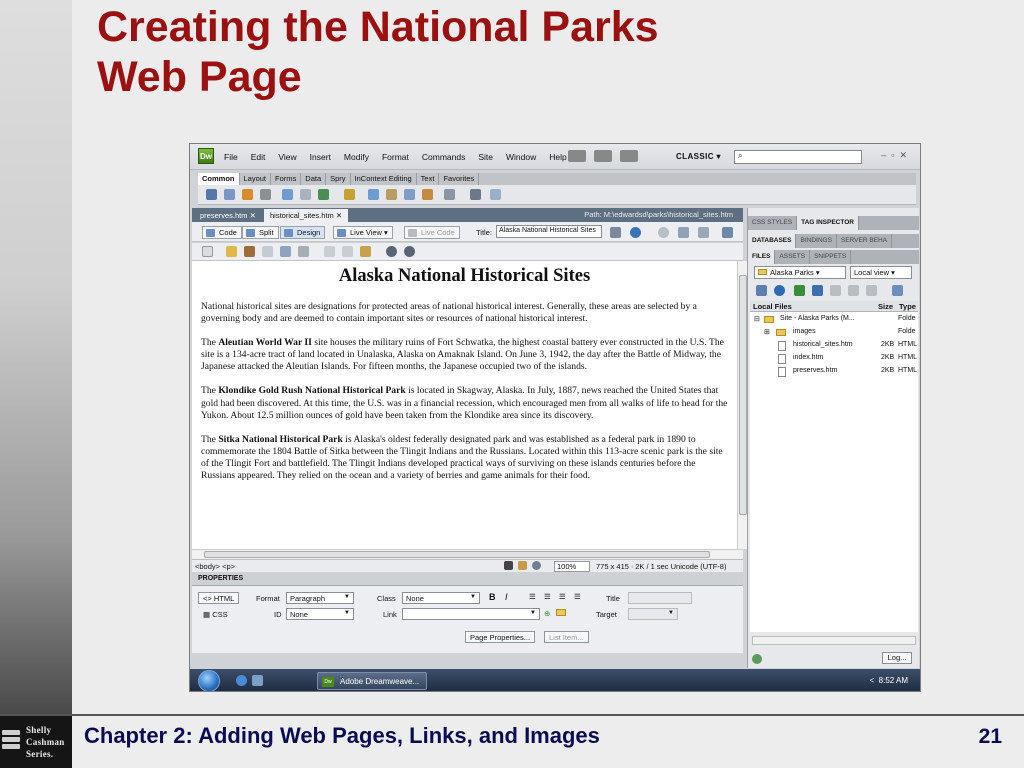 The width and height of the screenshot is (1024, 768). I want to click on vertical-scrollbar, so click(742, 405).